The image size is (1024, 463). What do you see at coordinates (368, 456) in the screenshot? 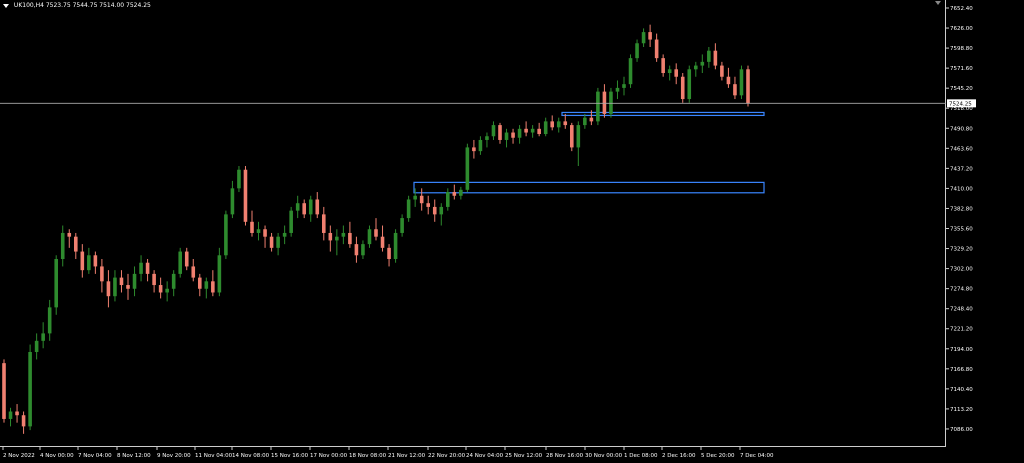
I see `time-tick-label: 18 Nov 08:00` at bounding box center [368, 456].